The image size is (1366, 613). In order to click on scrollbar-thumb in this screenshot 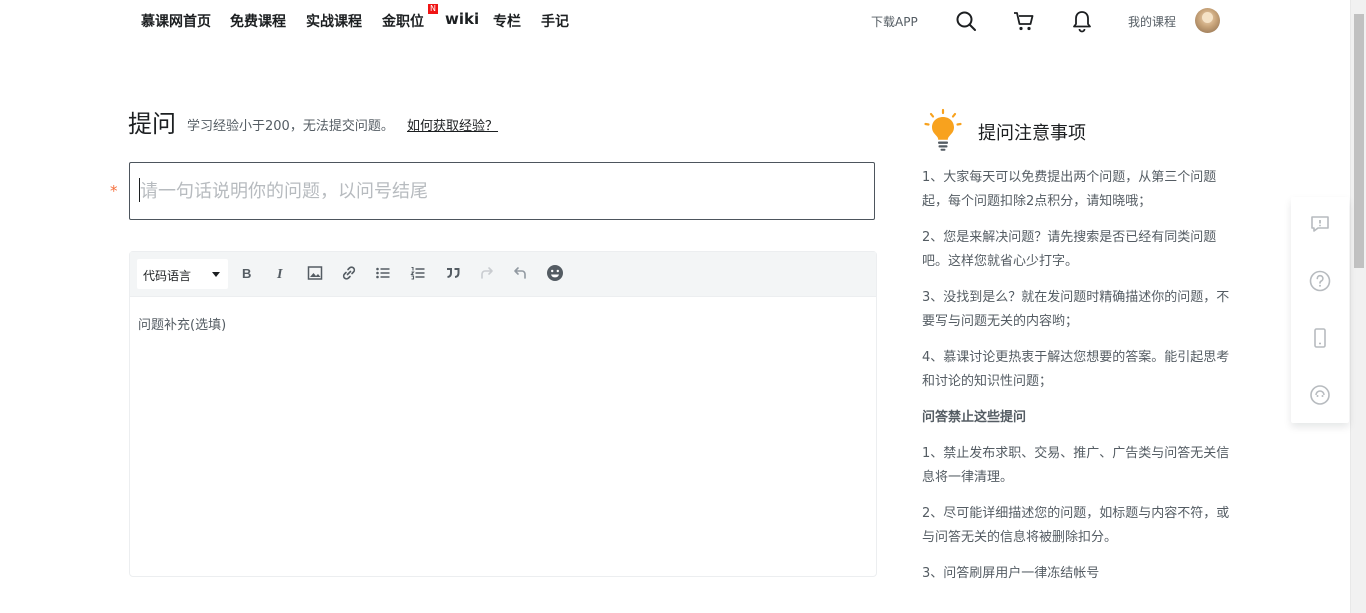, I will do `click(1359, 141)`.